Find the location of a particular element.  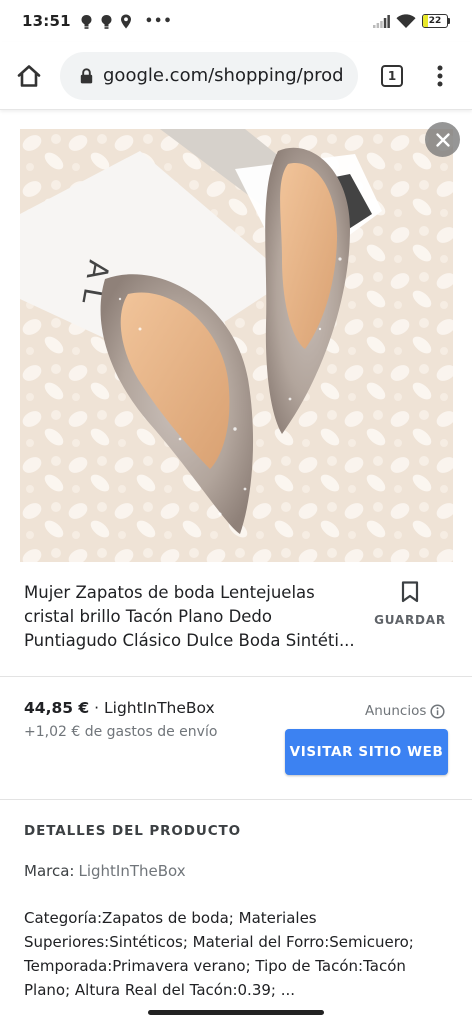

bookmark-icon is located at coordinates (410, 592).